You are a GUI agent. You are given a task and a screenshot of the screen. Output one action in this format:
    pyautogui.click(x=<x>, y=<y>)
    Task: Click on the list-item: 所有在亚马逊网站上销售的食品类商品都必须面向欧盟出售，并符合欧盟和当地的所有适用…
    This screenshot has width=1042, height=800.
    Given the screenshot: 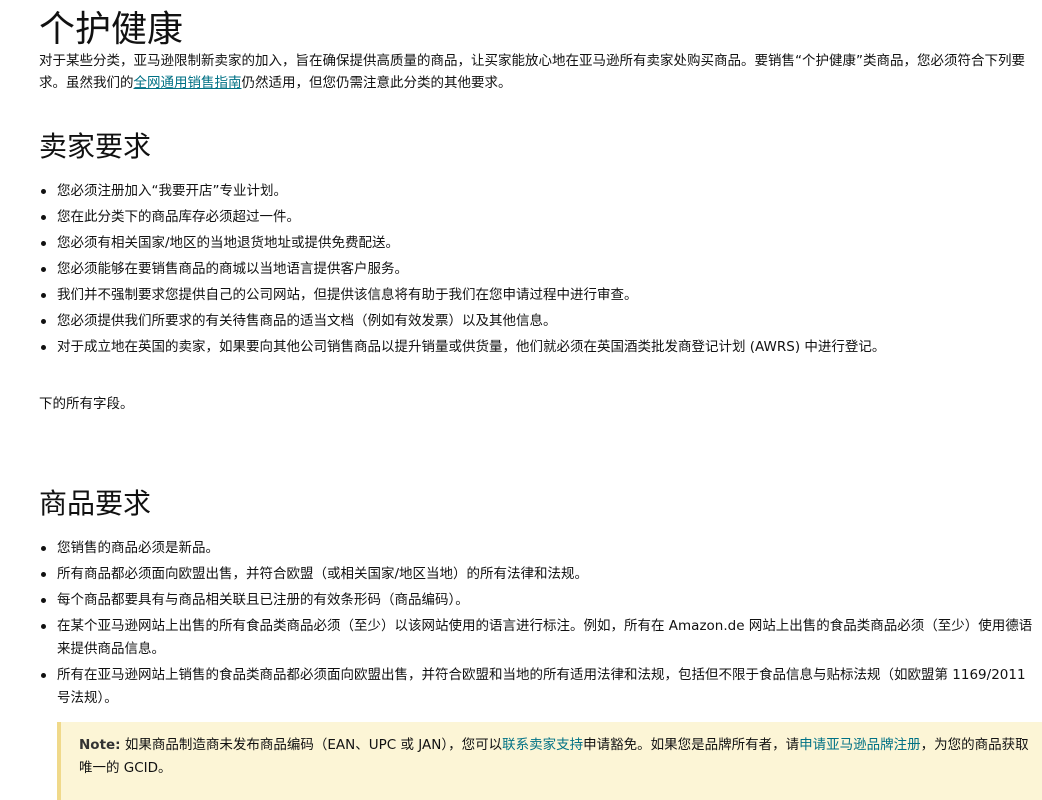 What is the action you would take?
    pyautogui.click(x=540, y=687)
    